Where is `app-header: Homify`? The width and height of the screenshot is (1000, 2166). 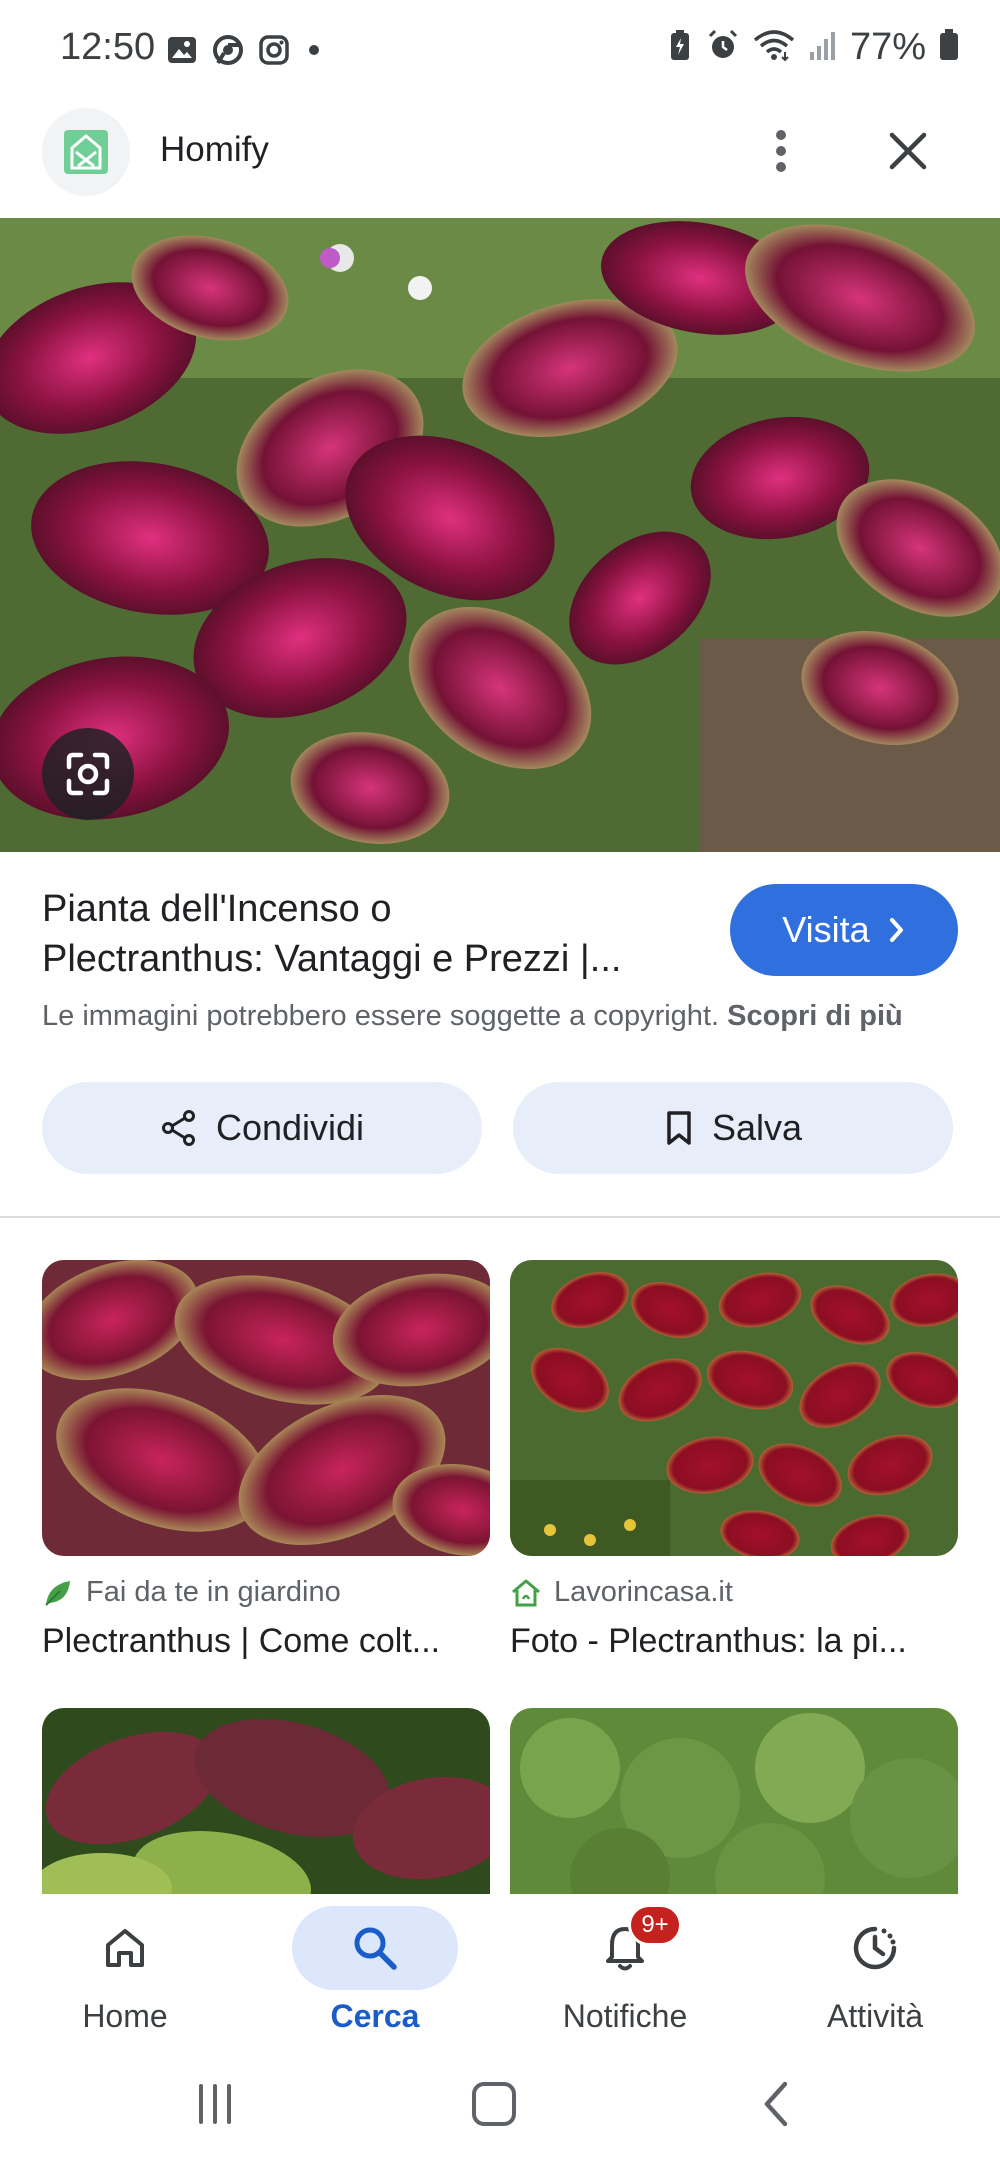
app-header: Homify is located at coordinates (500, 159).